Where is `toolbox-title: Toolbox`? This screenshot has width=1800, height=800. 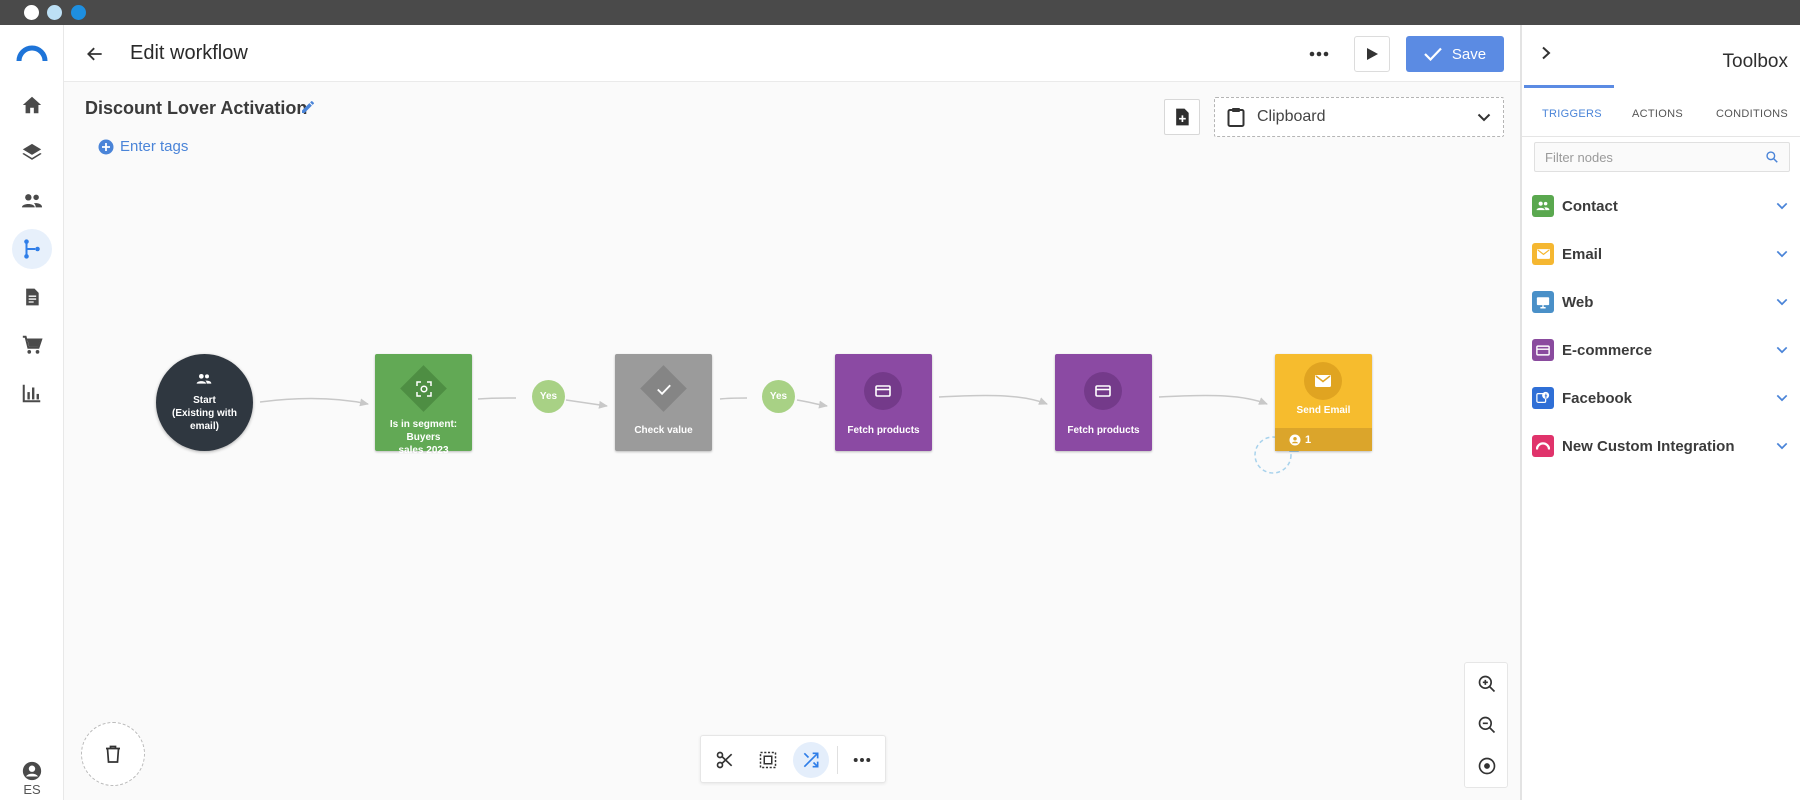 toolbox-title: Toolbox is located at coordinates (1755, 61).